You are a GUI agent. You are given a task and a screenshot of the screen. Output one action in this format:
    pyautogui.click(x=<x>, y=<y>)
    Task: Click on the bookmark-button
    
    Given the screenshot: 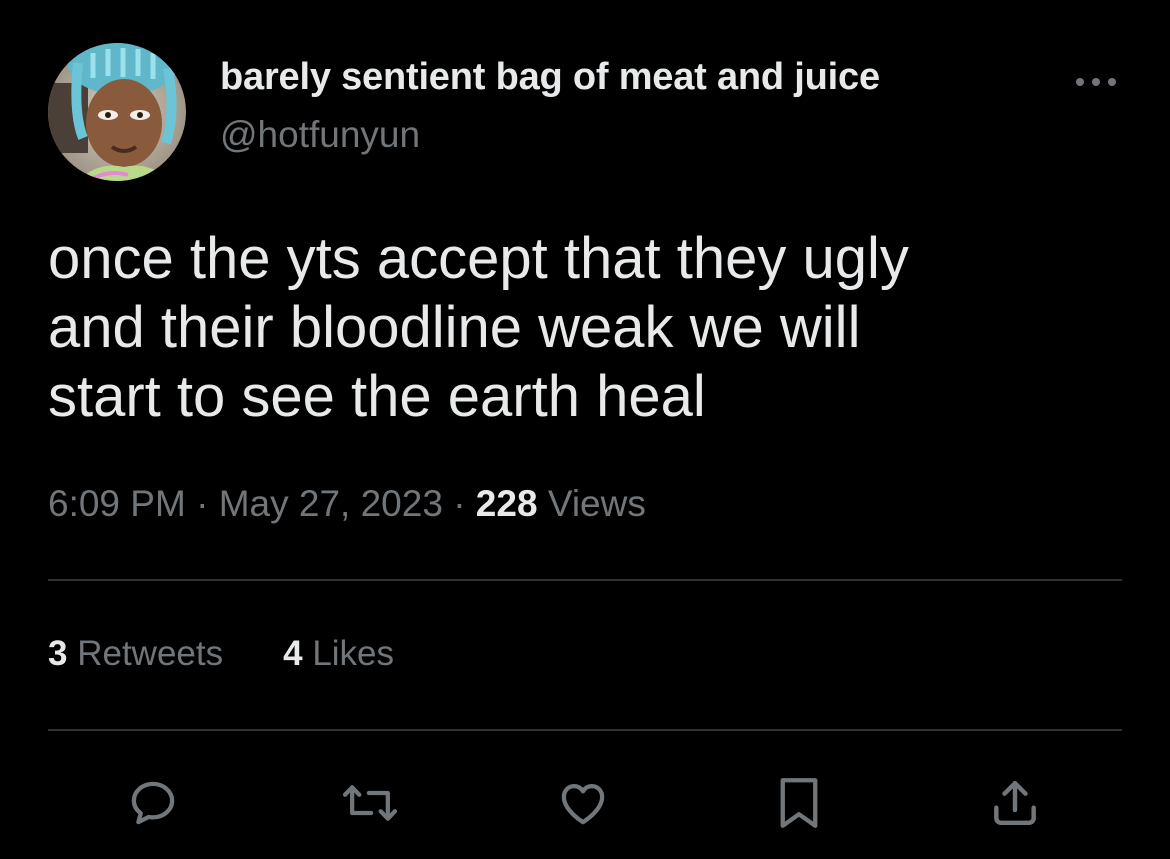 What is the action you would take?
    pyautogui.click(x=799, y=803)
    